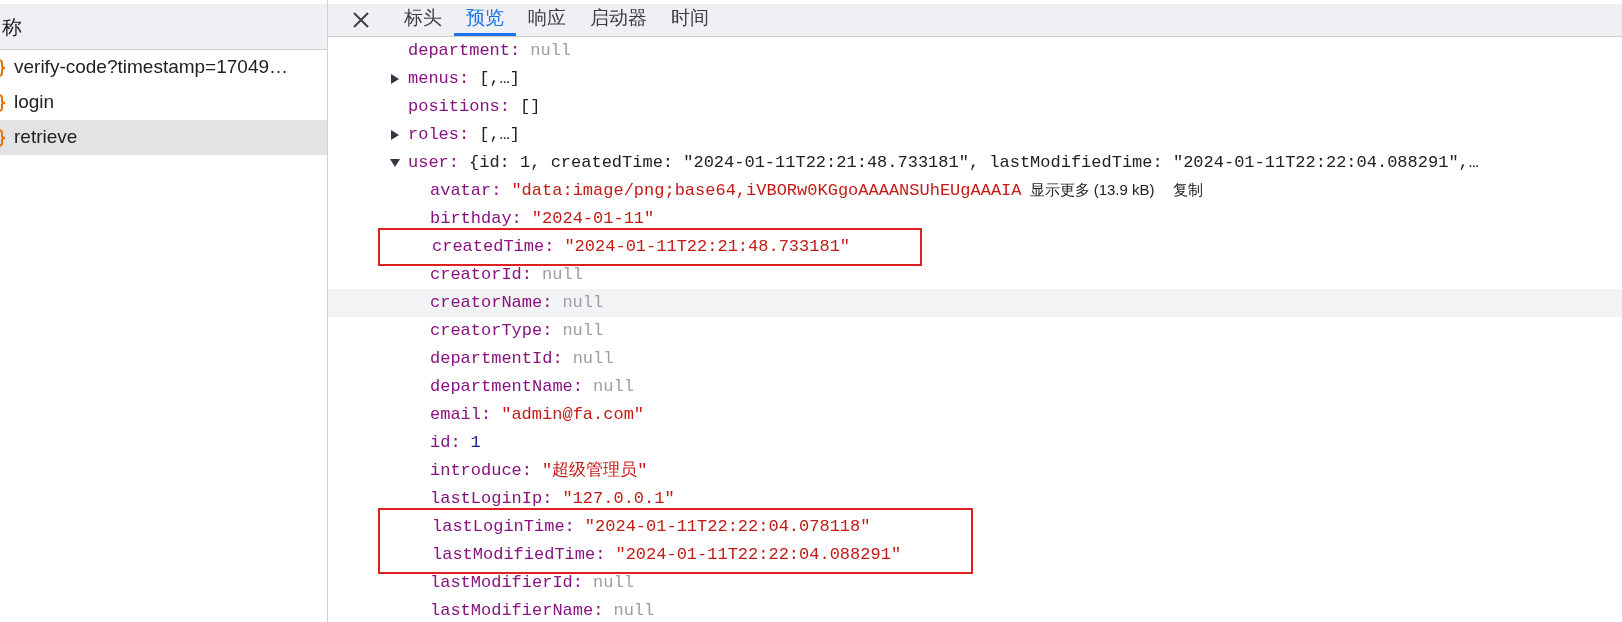 The height and width of the screenshot is (622, 1622). What do you see at coordinates (595, 470) in the screenshot?
I see `property-value: "超级管理员"` at bounding box center [595, 470].